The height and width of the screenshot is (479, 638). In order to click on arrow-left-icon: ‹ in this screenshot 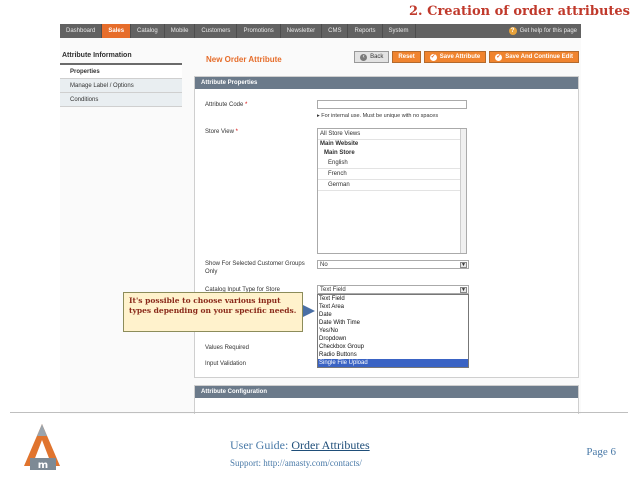, I will do `click(364, 57)`.